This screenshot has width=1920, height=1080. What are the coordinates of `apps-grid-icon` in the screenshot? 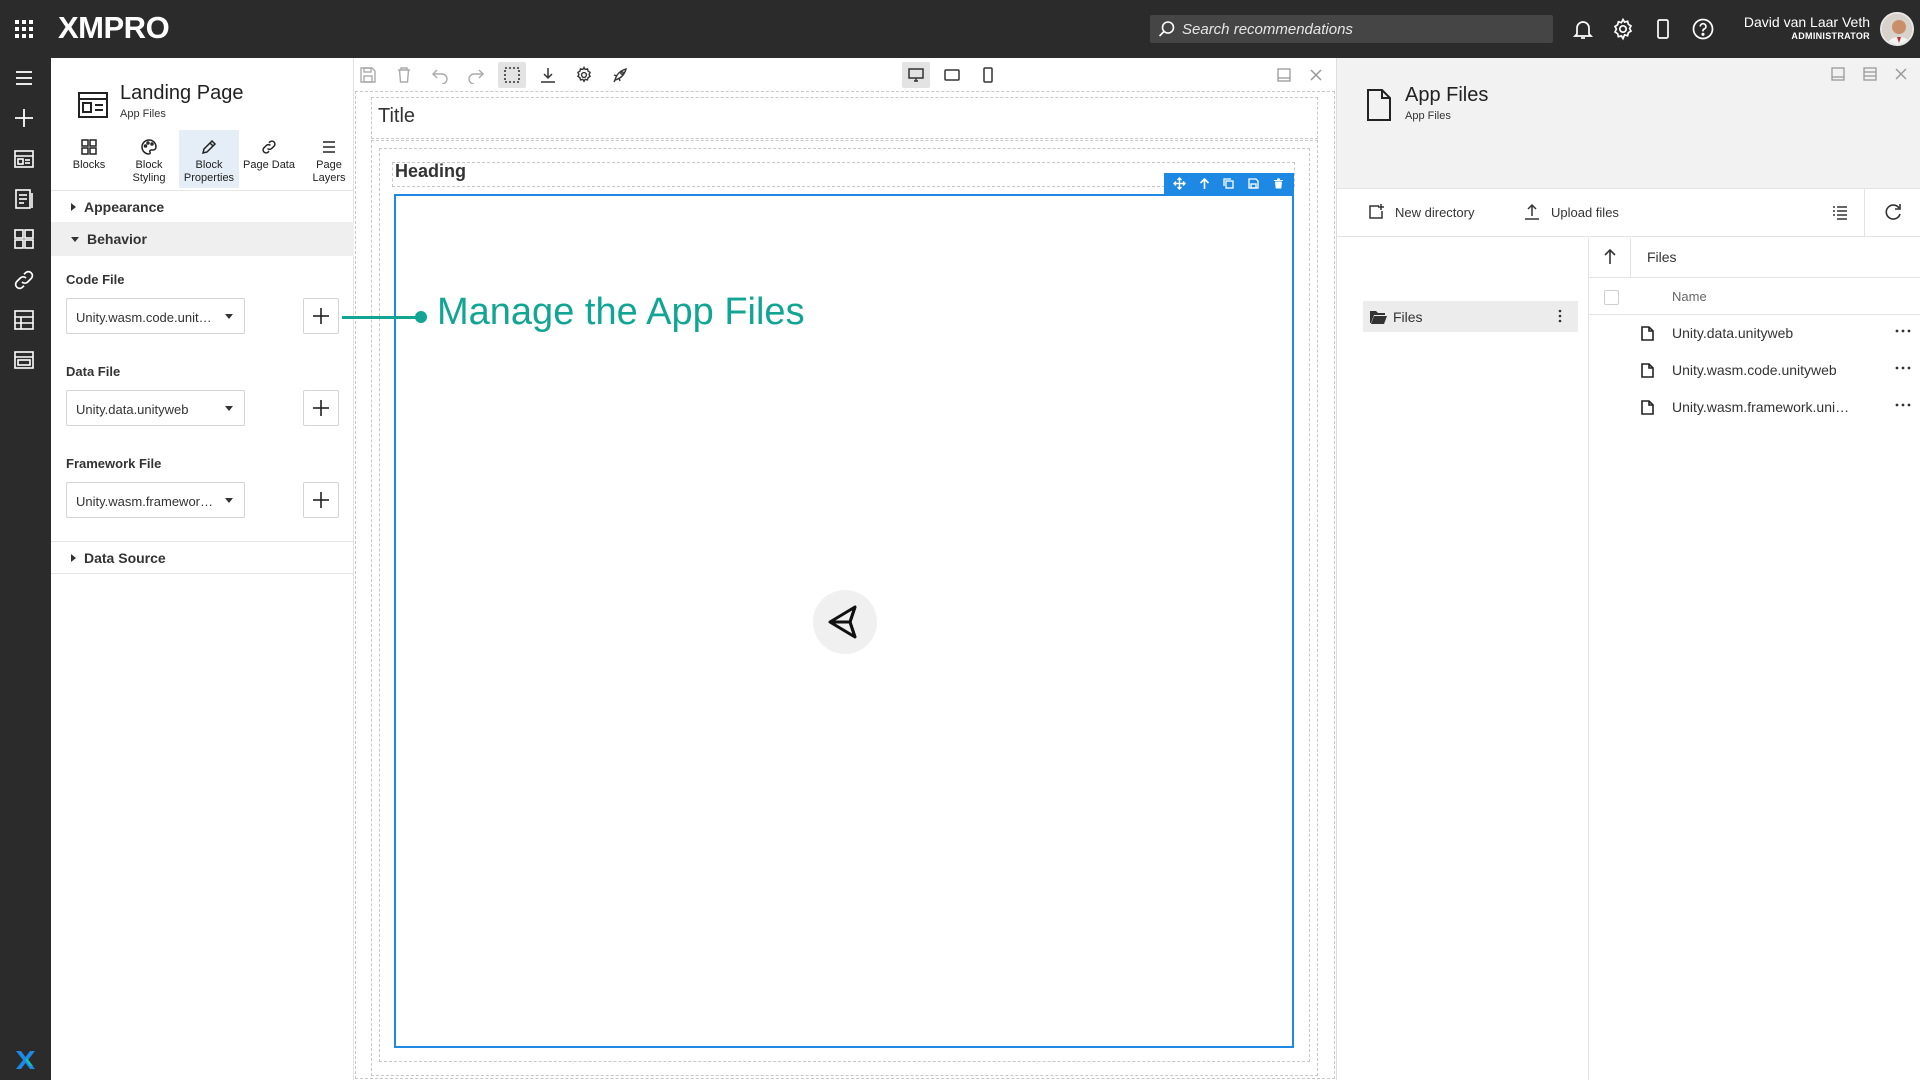 It's located at (24, 29).